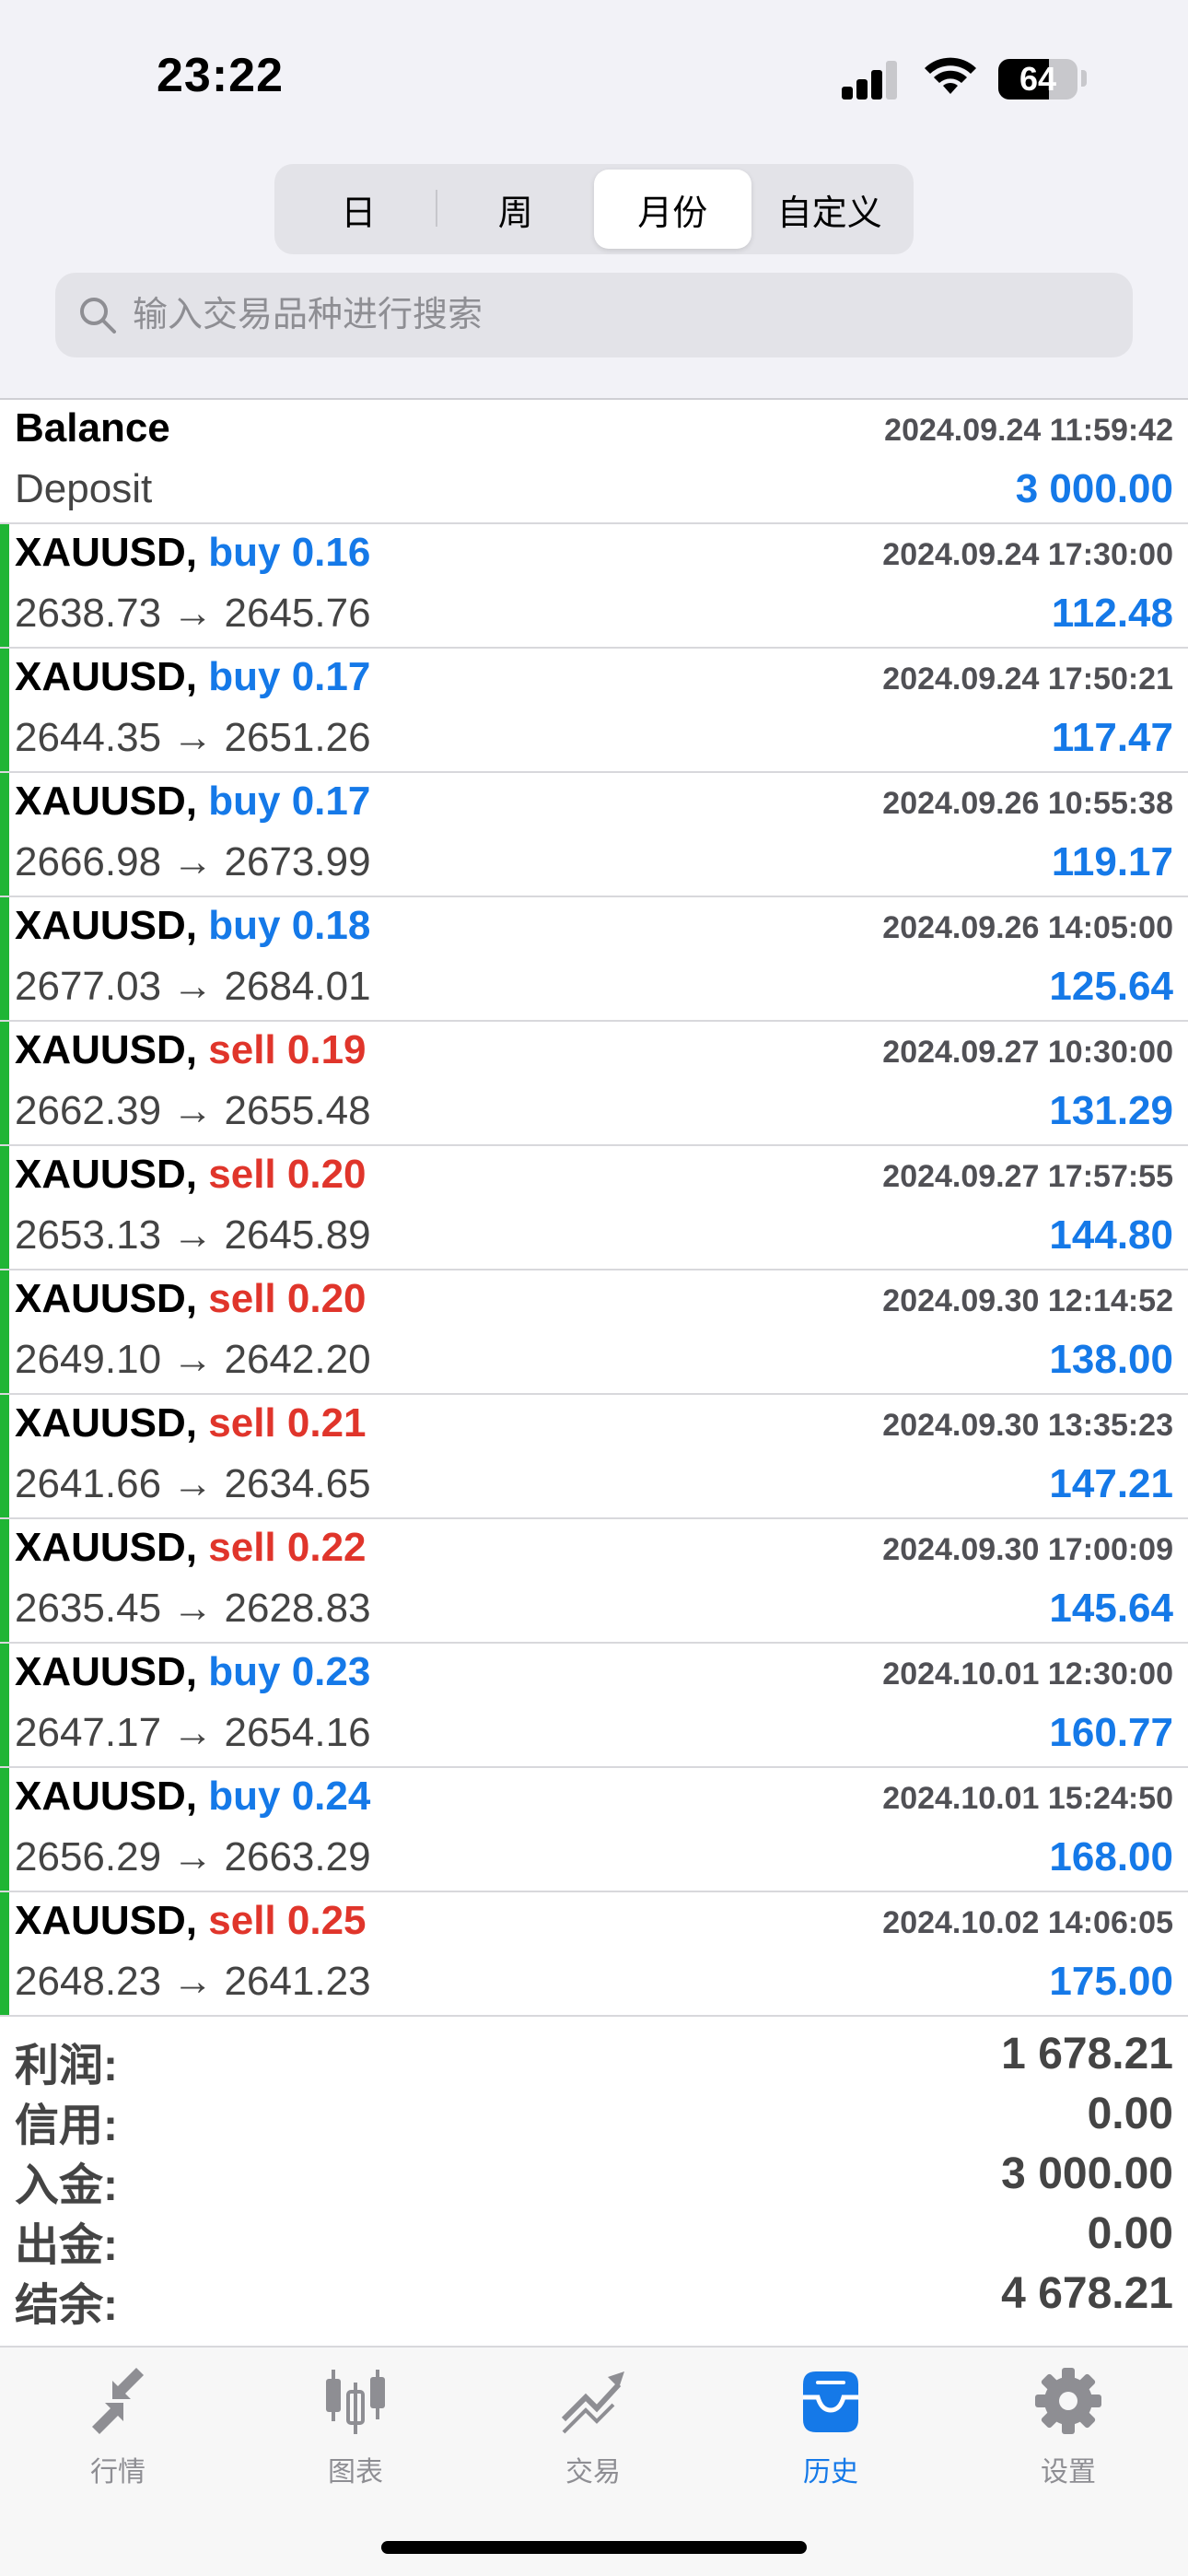  I want to click on period-segmented-control: 日 周 月份 自定义, so click(594, 209).